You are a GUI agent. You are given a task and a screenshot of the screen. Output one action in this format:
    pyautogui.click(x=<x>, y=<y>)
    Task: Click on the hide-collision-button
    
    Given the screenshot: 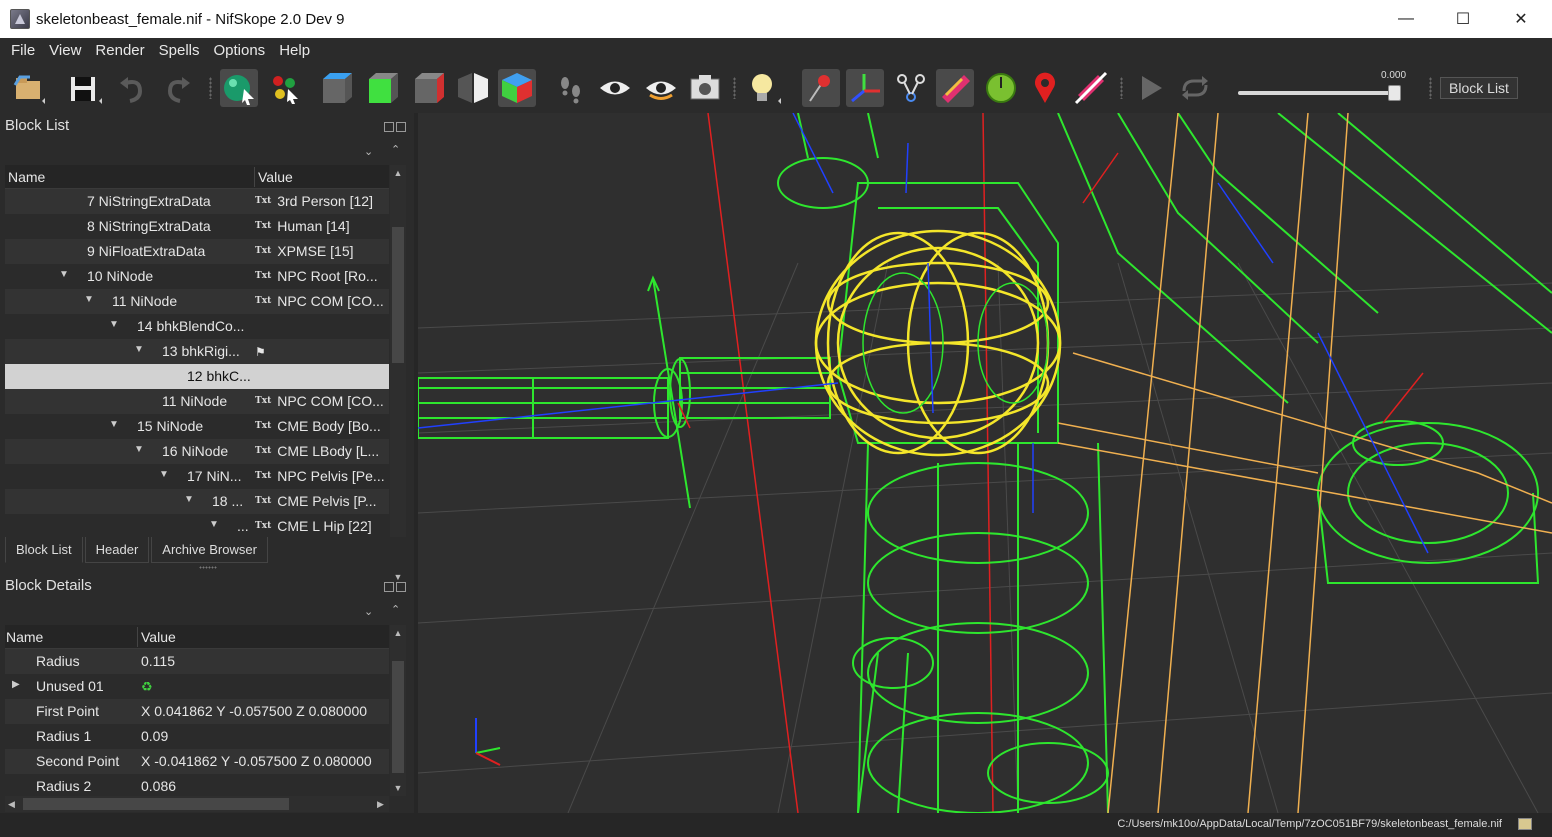 What is the action you would take?
    pyautogui.click(x=1091, y=88)
    